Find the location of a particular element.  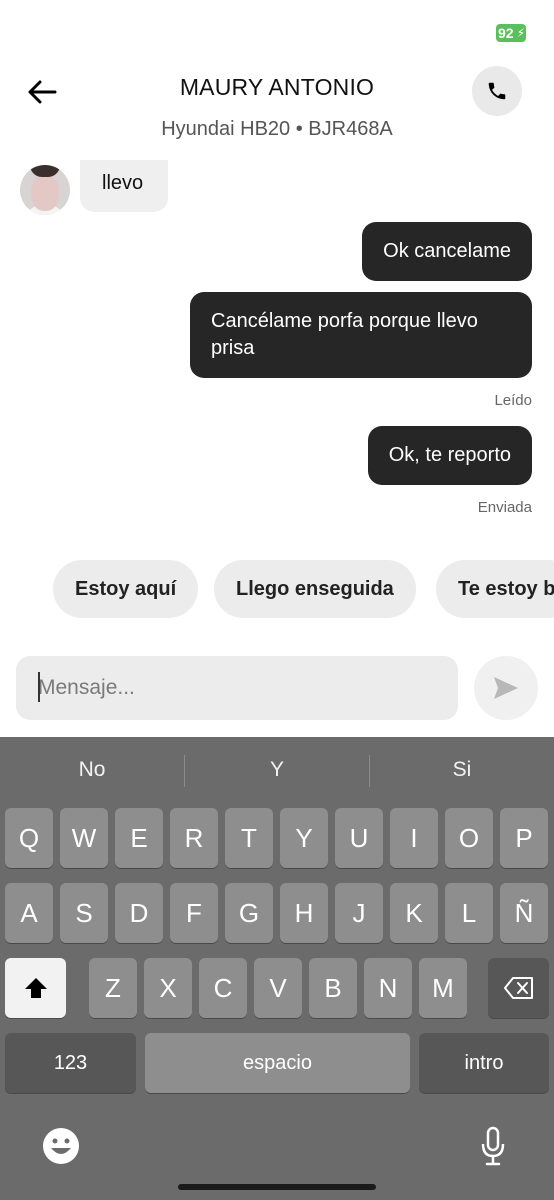

phone-icon is located at coordinates (497, 91).